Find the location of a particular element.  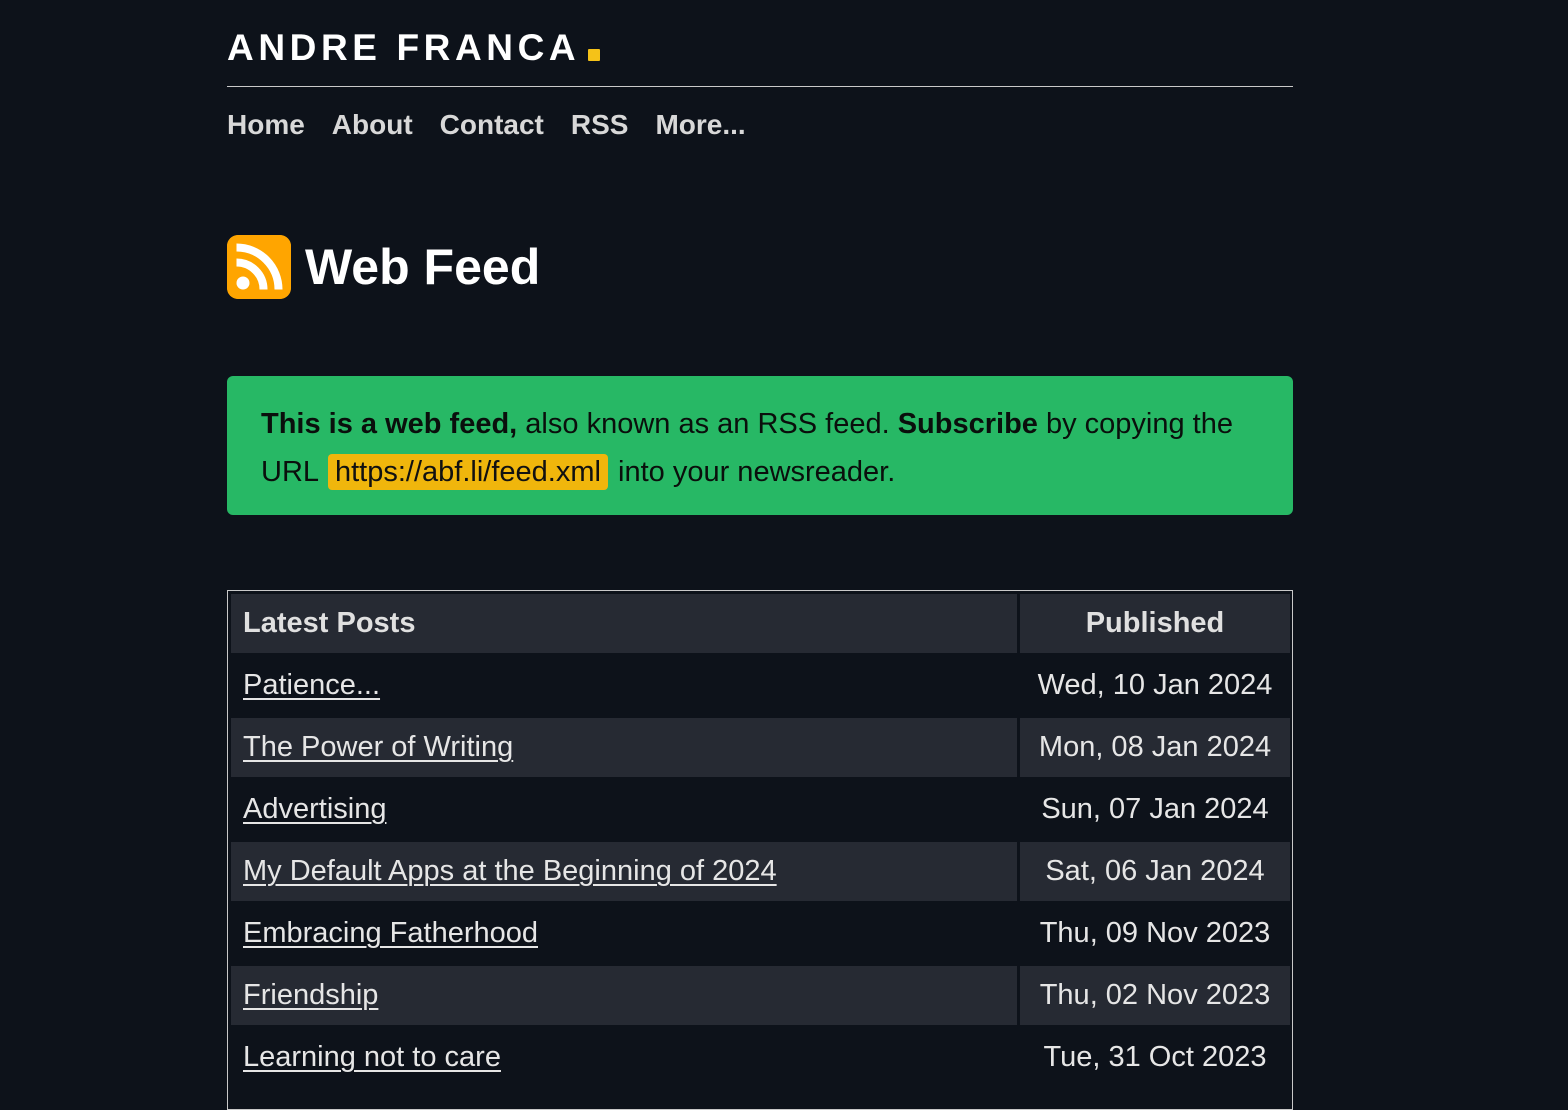

page-heading: Web Feed is located at coordinates (383, 267).